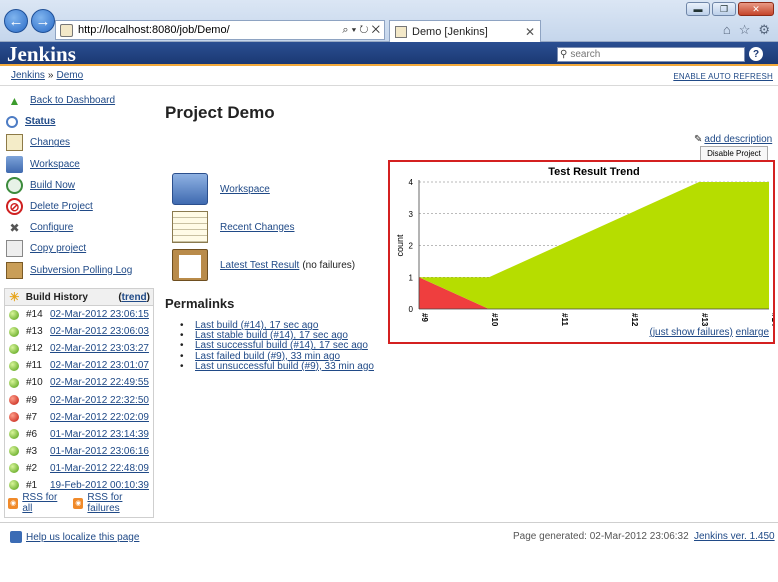  I want to click on enlarge-link: enlarge, so click(752, 332).